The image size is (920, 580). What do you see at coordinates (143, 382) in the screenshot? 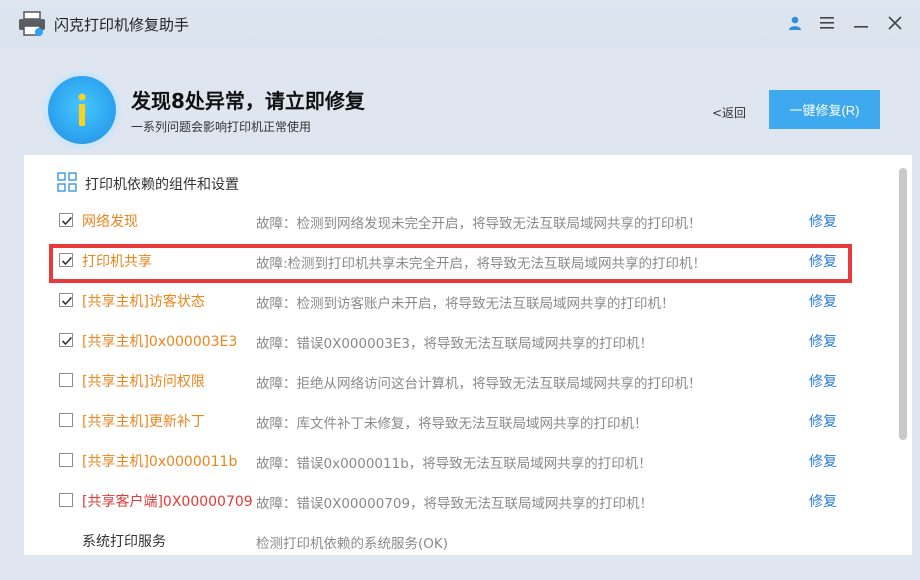
I see `issue-name: [共享主机]访问权限` at bounding box center [143, 382].